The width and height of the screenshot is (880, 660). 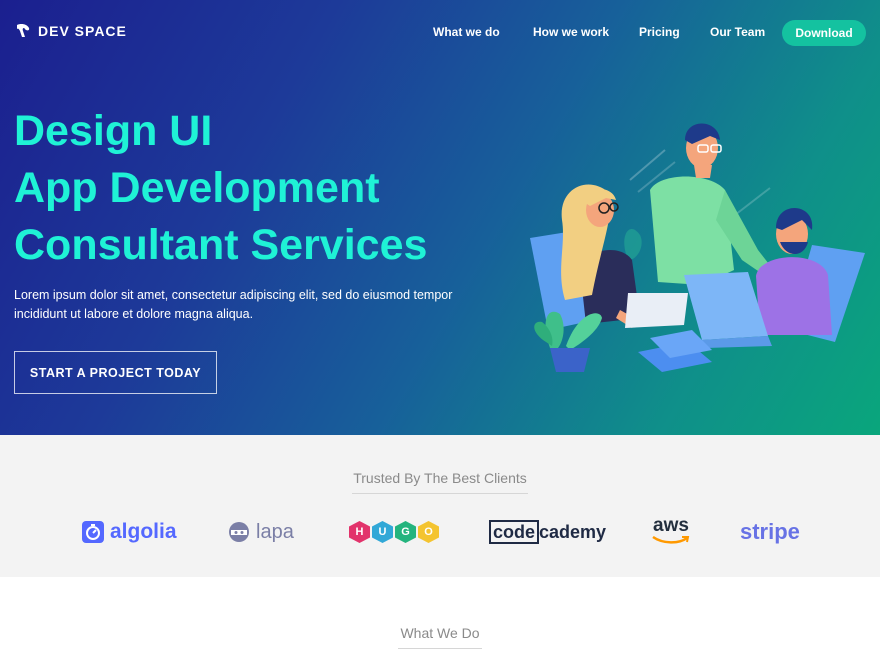 What do you see at coordinates (514, 532) in the screenshot?
I see `codecademy-box-text: code` at bounding box center [514, 532].